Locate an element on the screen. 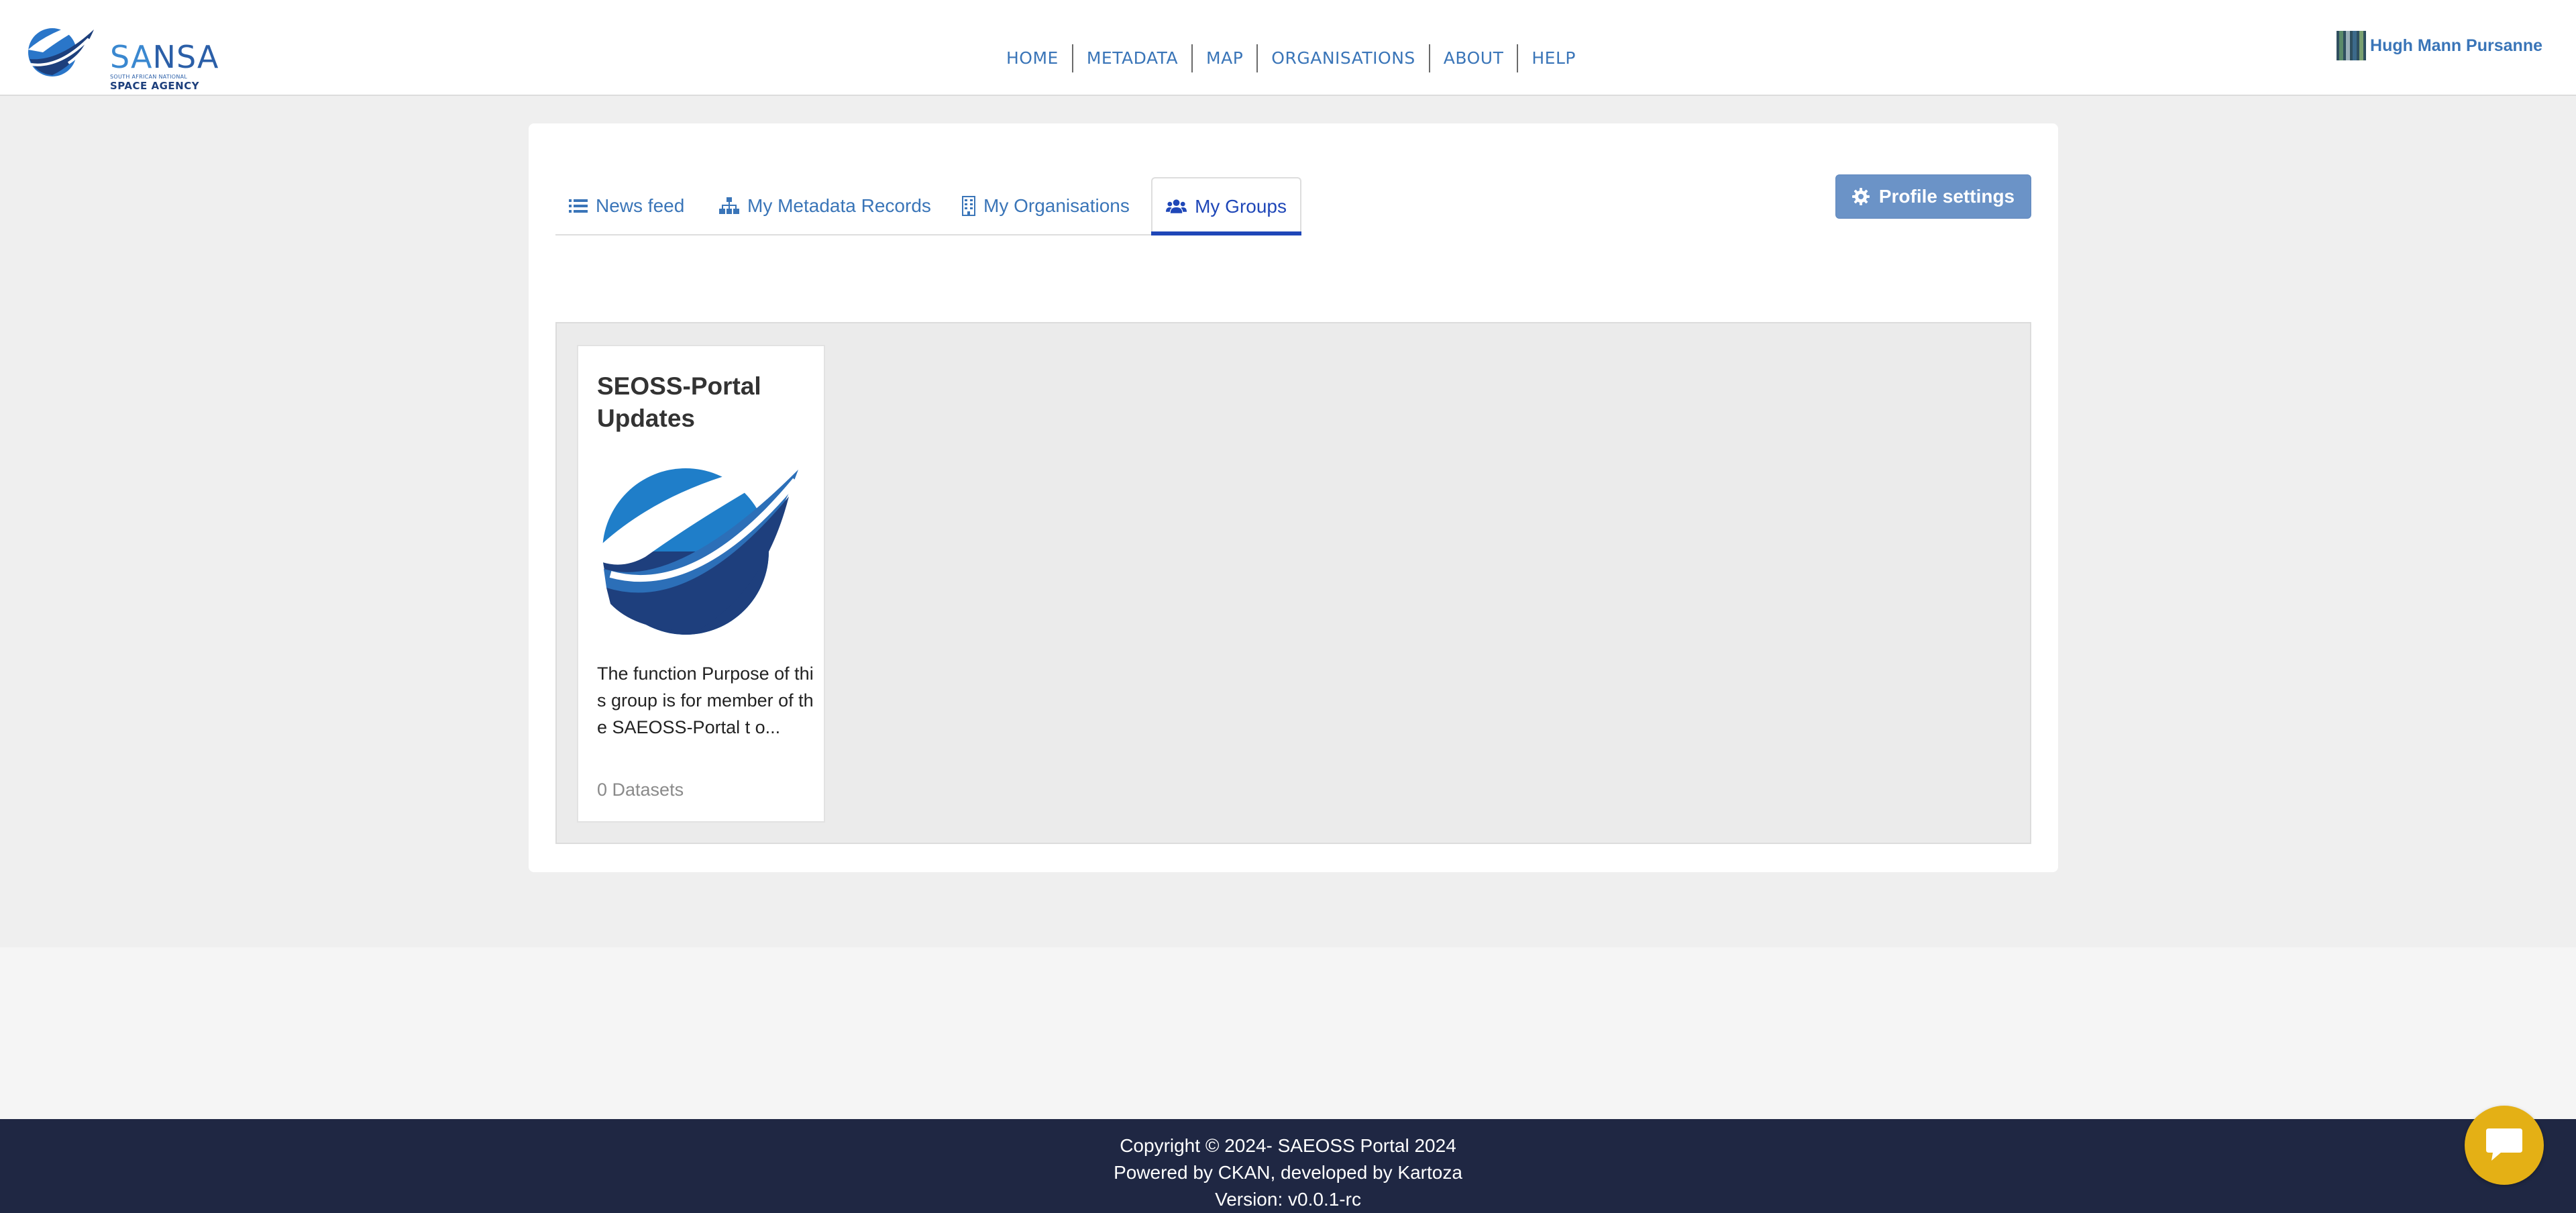  user-avatar is located at coordinates (2352, 45).